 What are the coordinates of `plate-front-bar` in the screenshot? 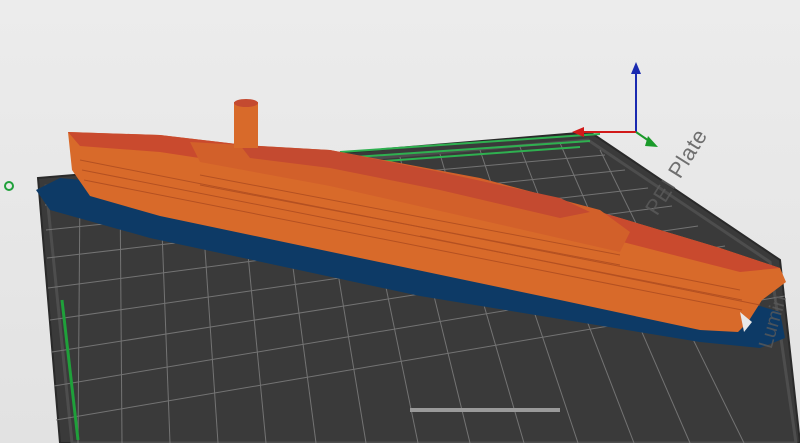 It's located at (485, 410).